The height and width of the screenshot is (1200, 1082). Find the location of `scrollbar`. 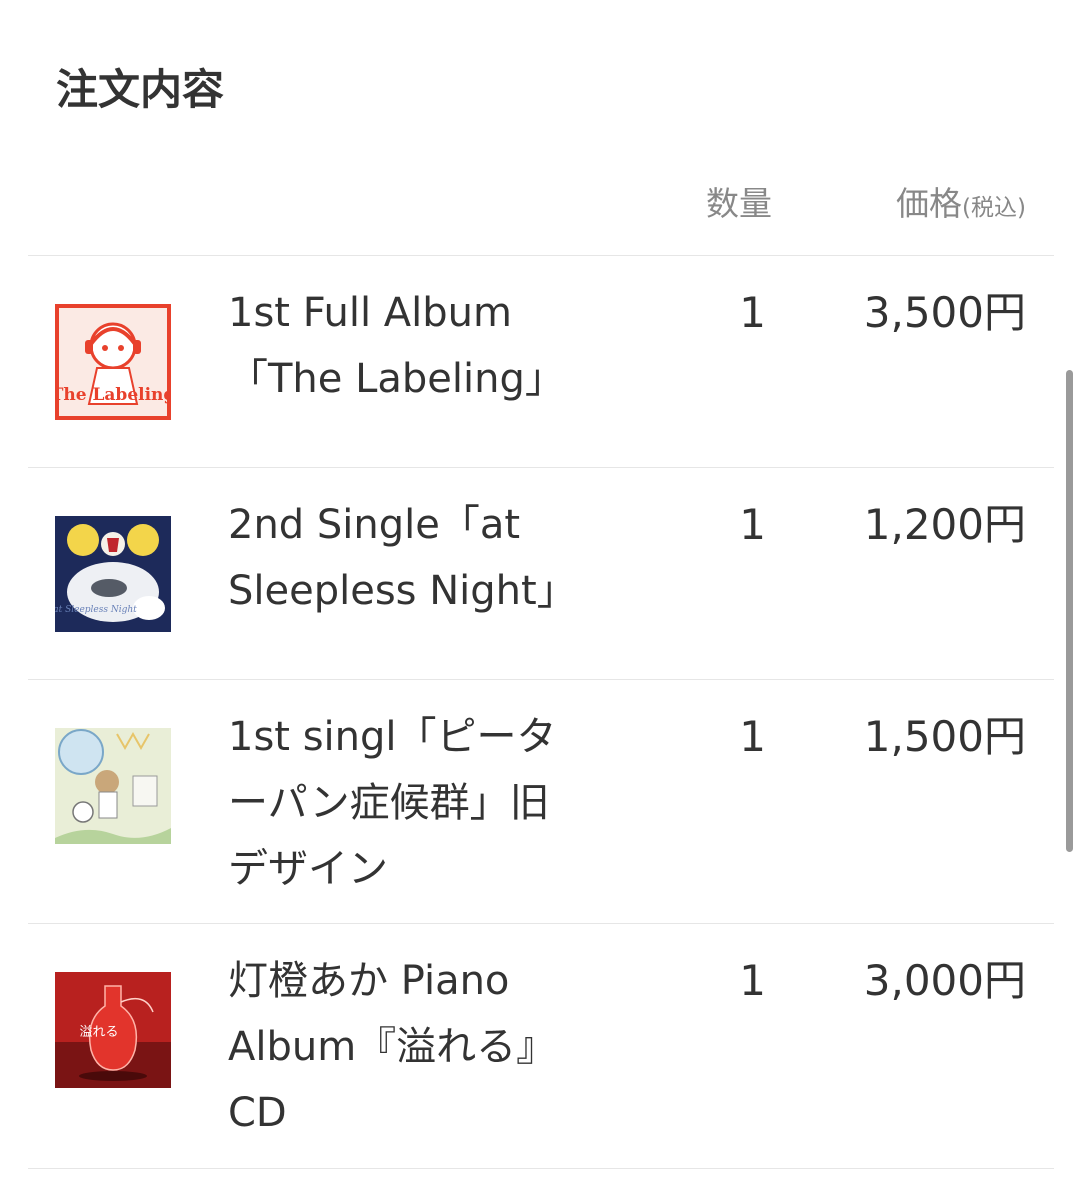

scrollbar is located at coordinates (1069, 611).